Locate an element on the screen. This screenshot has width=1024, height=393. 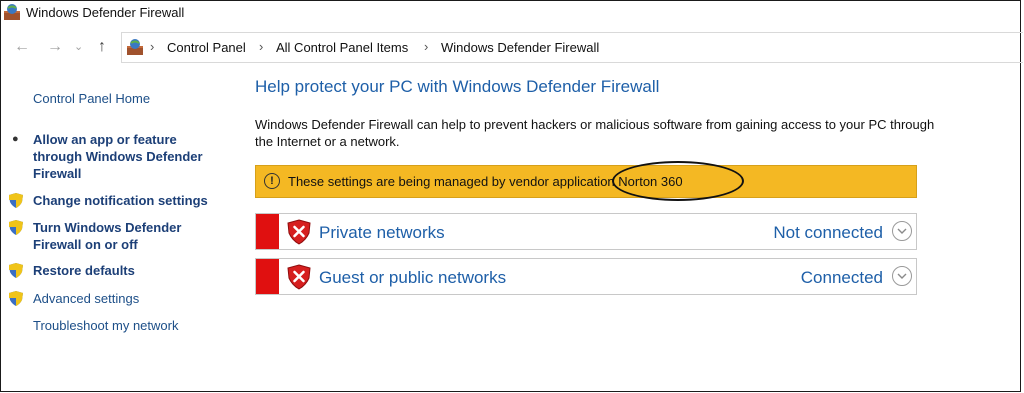
breadcrumb-control-panel: Control Panel is located at coordinates (206, 47).